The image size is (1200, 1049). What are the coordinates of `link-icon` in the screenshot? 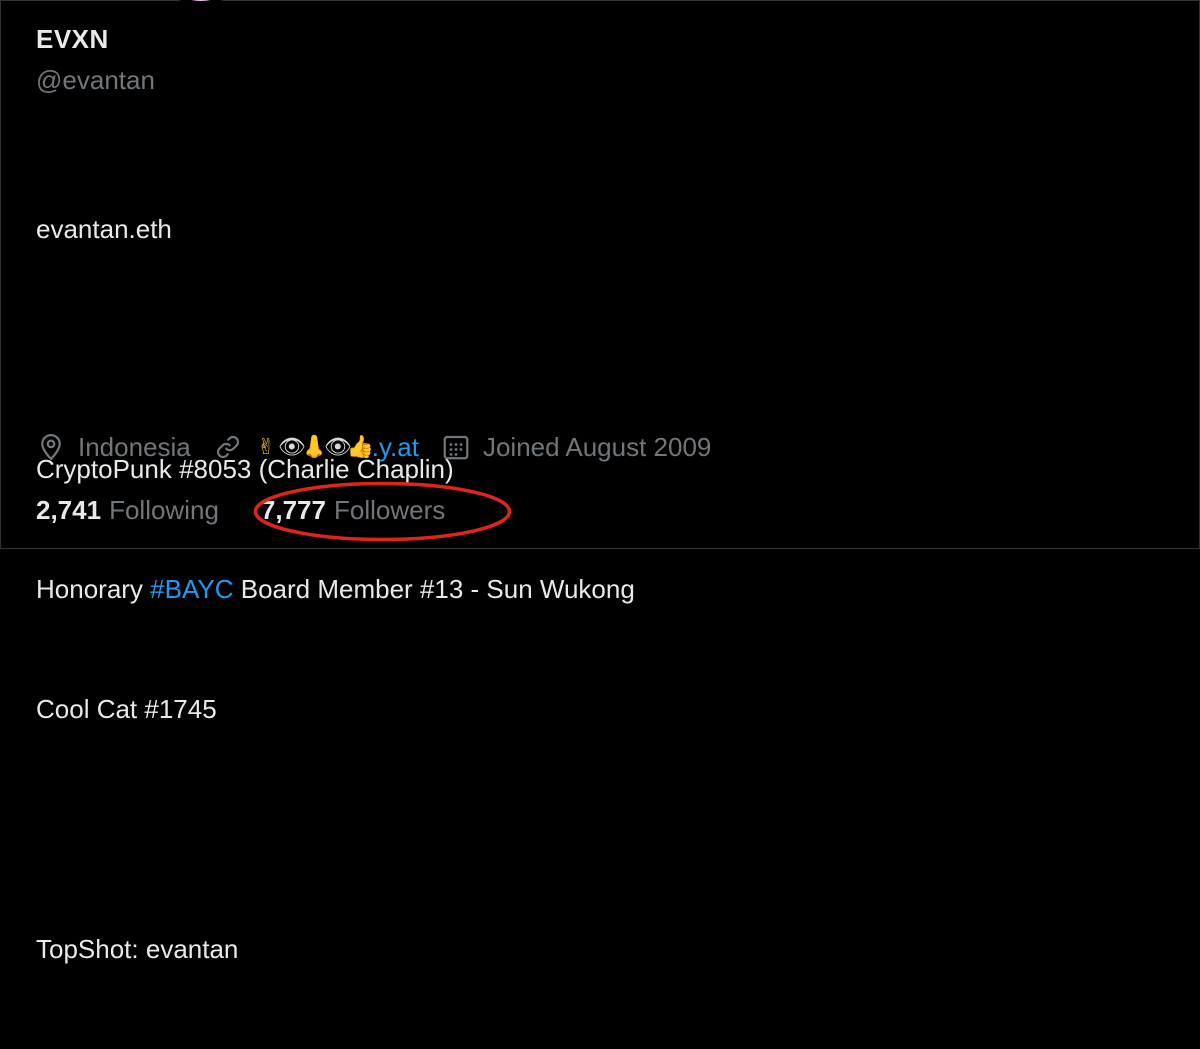 It's located at (227, 447).